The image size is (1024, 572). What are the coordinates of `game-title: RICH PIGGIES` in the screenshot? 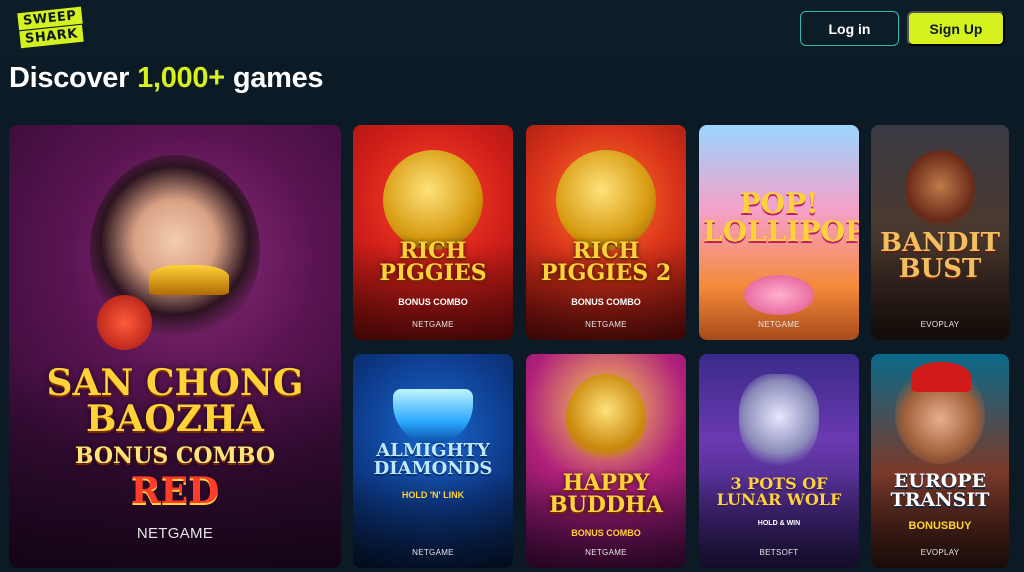 It's located at (433, 262).